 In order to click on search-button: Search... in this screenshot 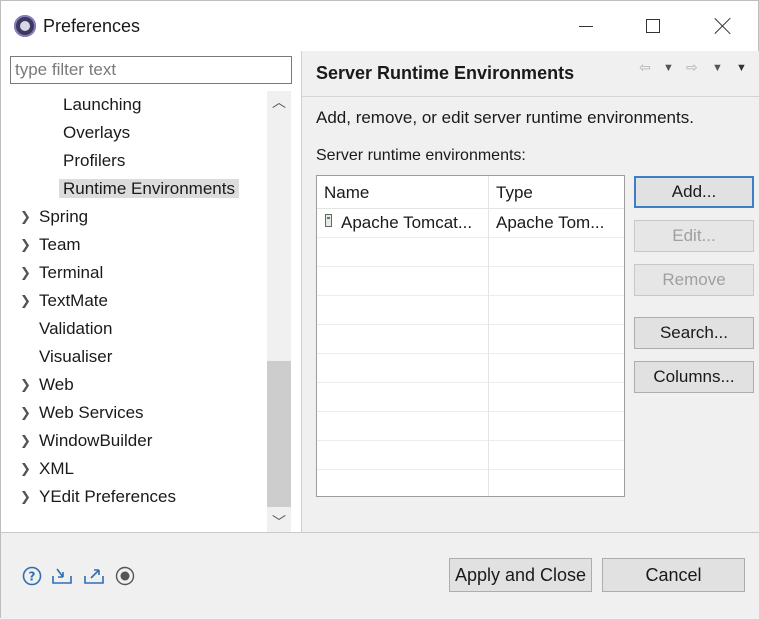, I will do `click(694, 333)`.